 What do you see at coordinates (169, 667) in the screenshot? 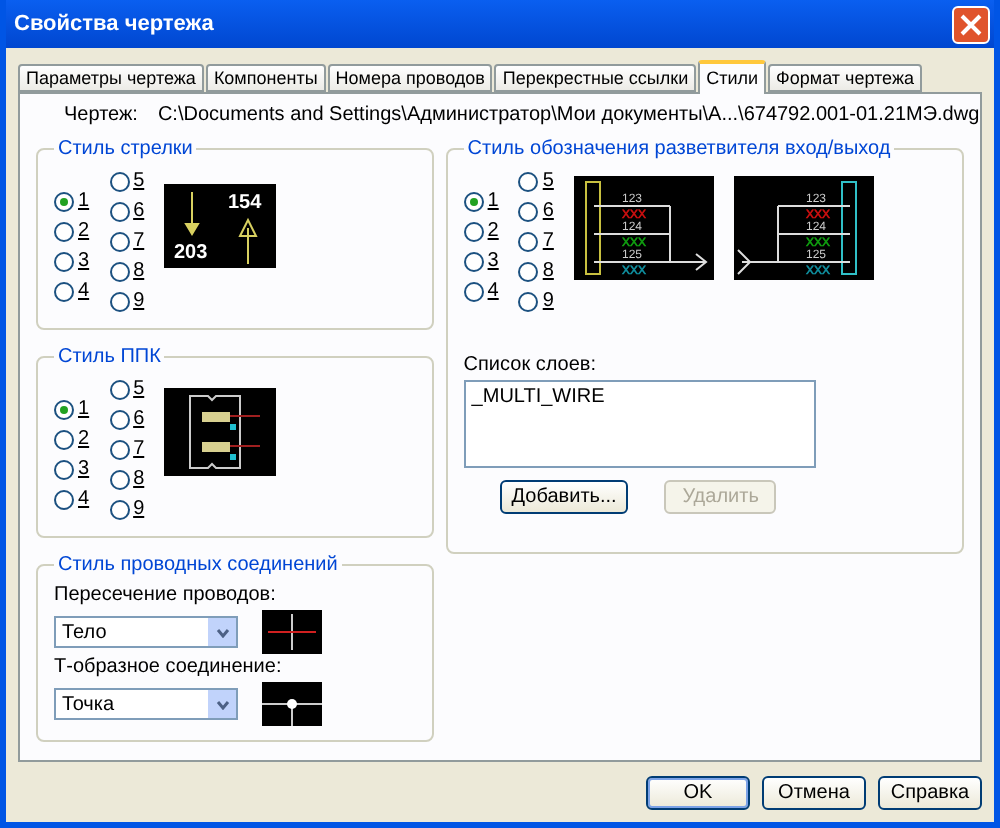
I see `field-label: Т-образное соединение:` at bounding box center [169, 667].